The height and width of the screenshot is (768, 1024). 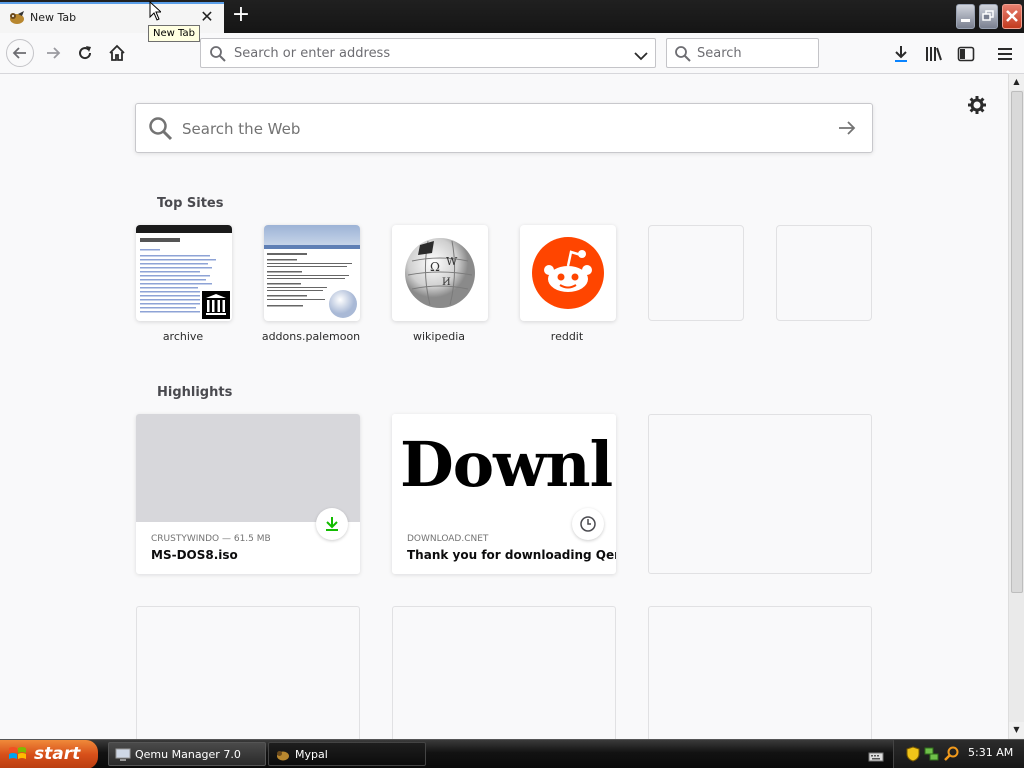 I want to click on address-bar-placeholder: Search or enter address, so click(x=312, y=53).